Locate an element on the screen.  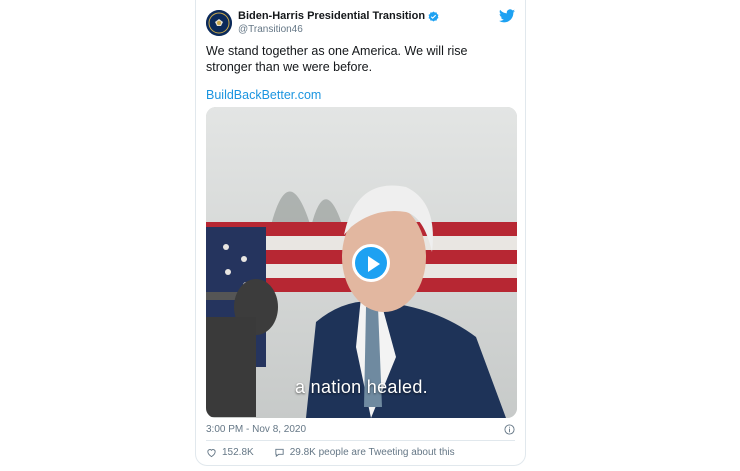
avatar is located at coordinates (219, 23).